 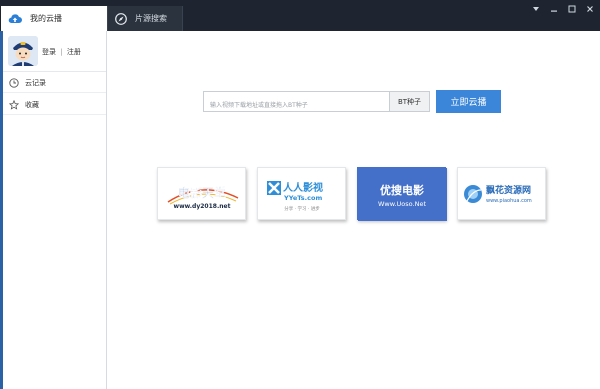 I want to click on register-link: 注册, so click(x=74, y=52).